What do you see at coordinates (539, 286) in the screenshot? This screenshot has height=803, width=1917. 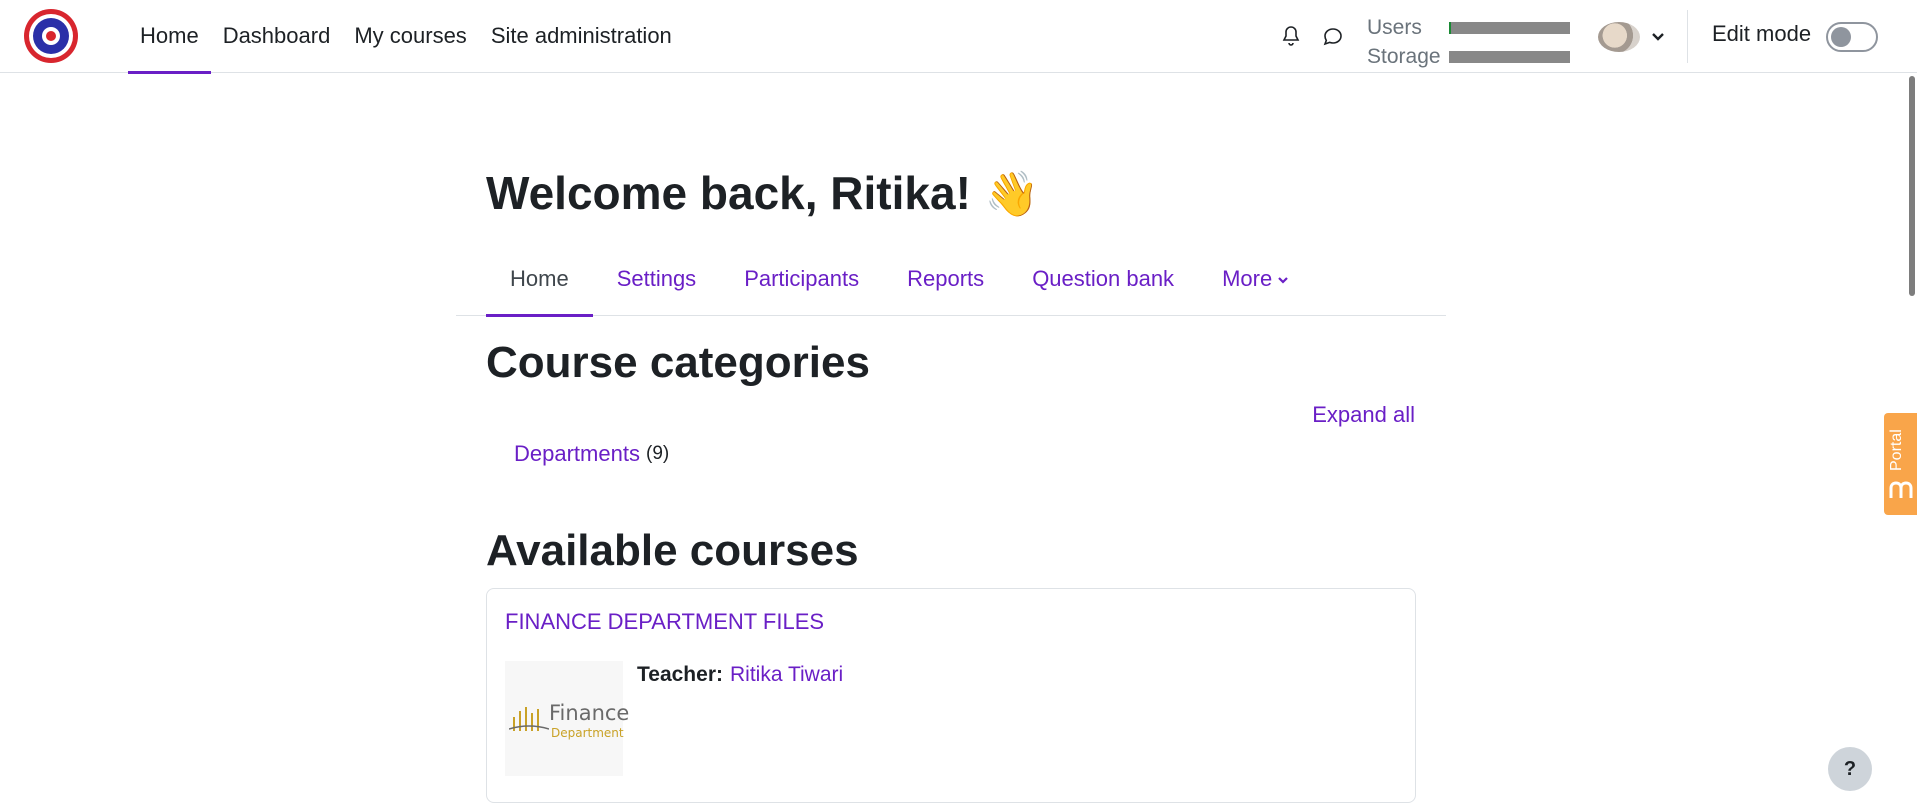 I see `tab-home: Home` at bounding box center [539, 286].